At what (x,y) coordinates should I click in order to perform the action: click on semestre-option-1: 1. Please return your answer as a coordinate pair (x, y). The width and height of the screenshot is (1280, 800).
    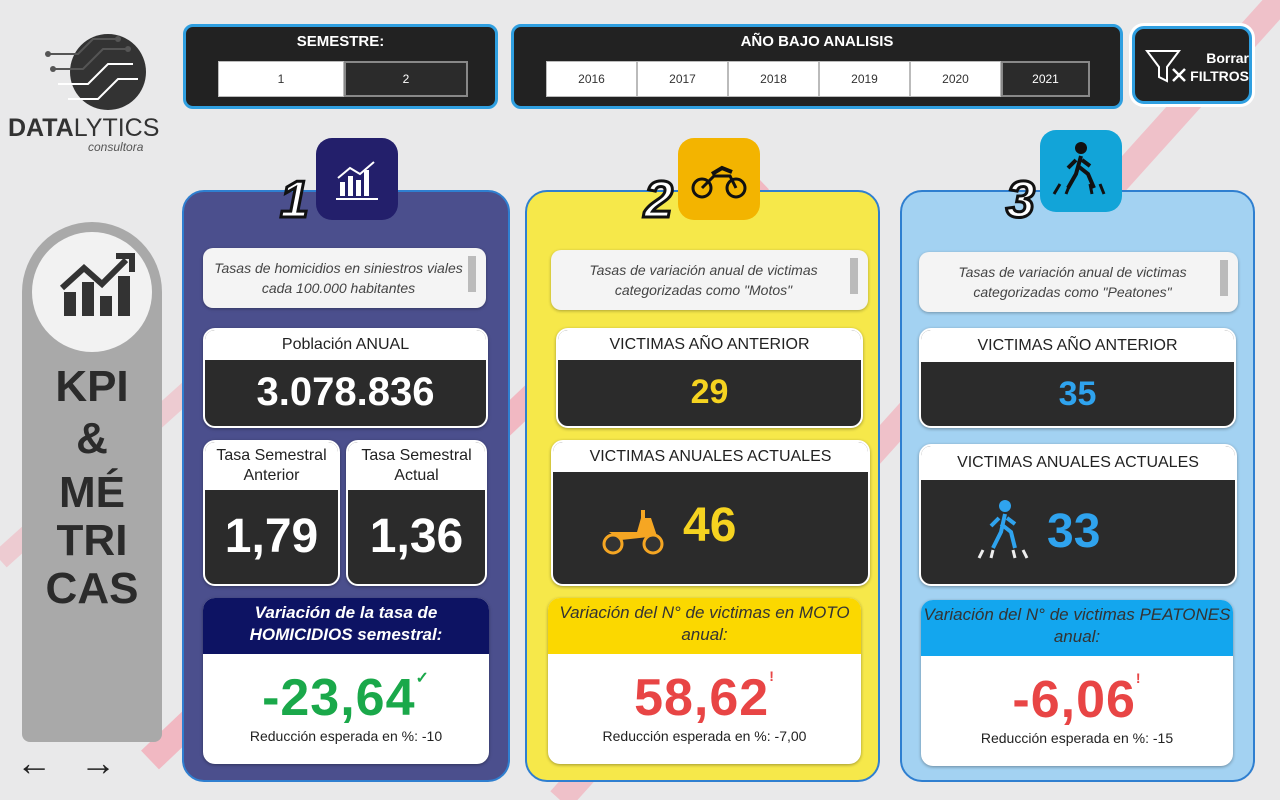
    Looking at the image, I should click on (281, 79).